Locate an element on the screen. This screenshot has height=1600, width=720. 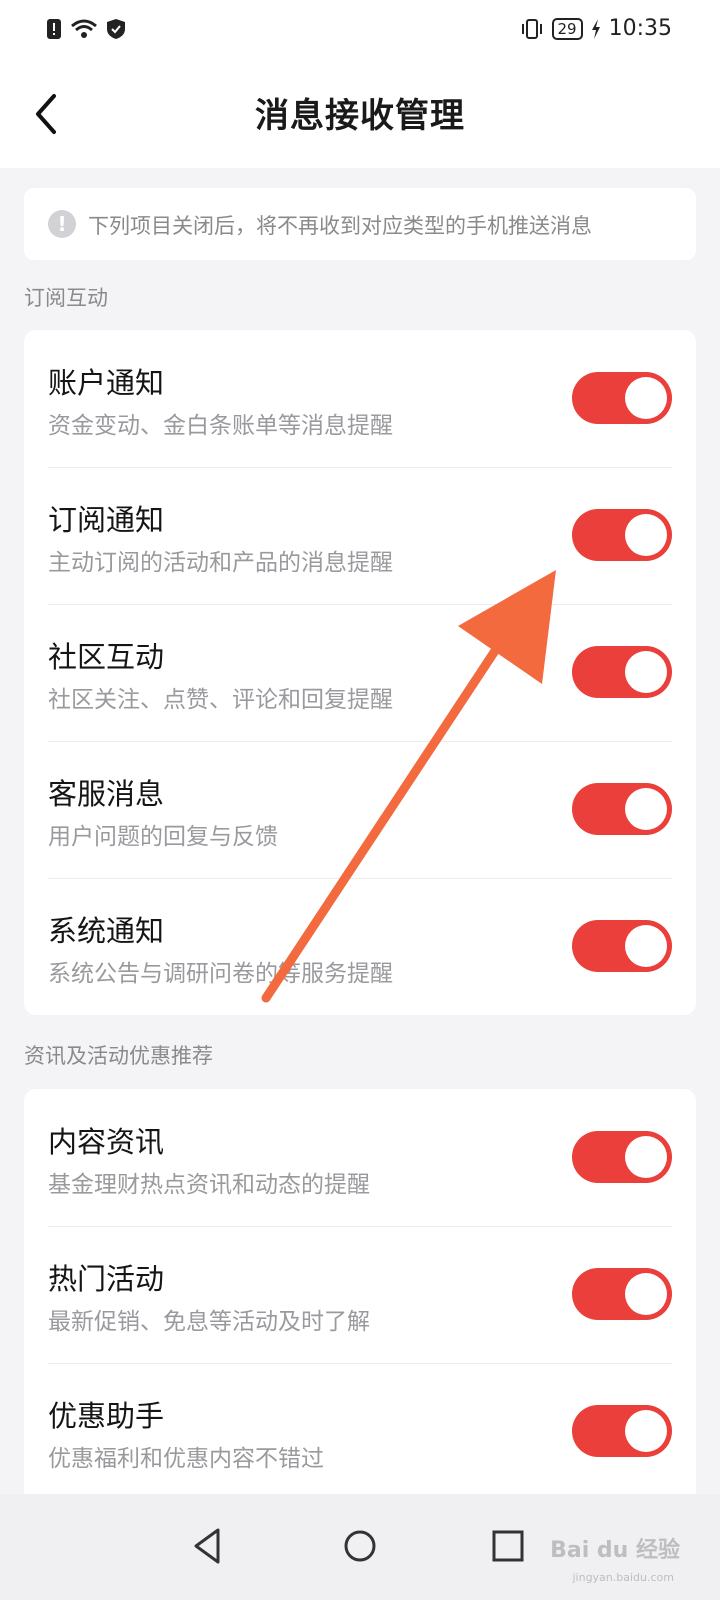
triangle-back-icon is located at coordinates (207, 1546).